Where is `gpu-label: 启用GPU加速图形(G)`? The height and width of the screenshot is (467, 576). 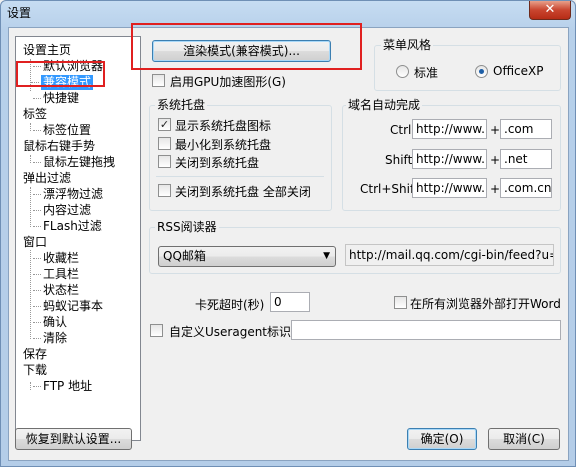 gpu-label: 启用GPU加速图形(G) is located at coordinates (228, 82).